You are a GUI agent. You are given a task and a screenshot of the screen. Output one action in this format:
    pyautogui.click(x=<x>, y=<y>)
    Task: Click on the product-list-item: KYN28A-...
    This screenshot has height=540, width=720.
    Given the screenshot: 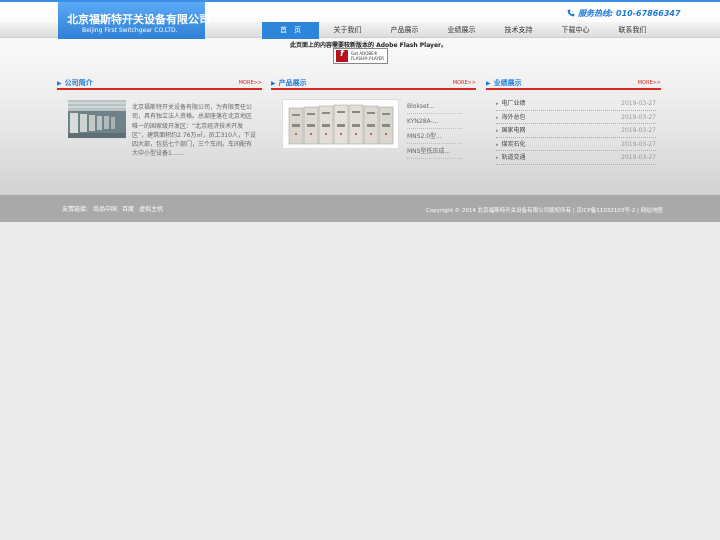 What is the action you would take?
    pyautogui.click(x=434, y=121)
    